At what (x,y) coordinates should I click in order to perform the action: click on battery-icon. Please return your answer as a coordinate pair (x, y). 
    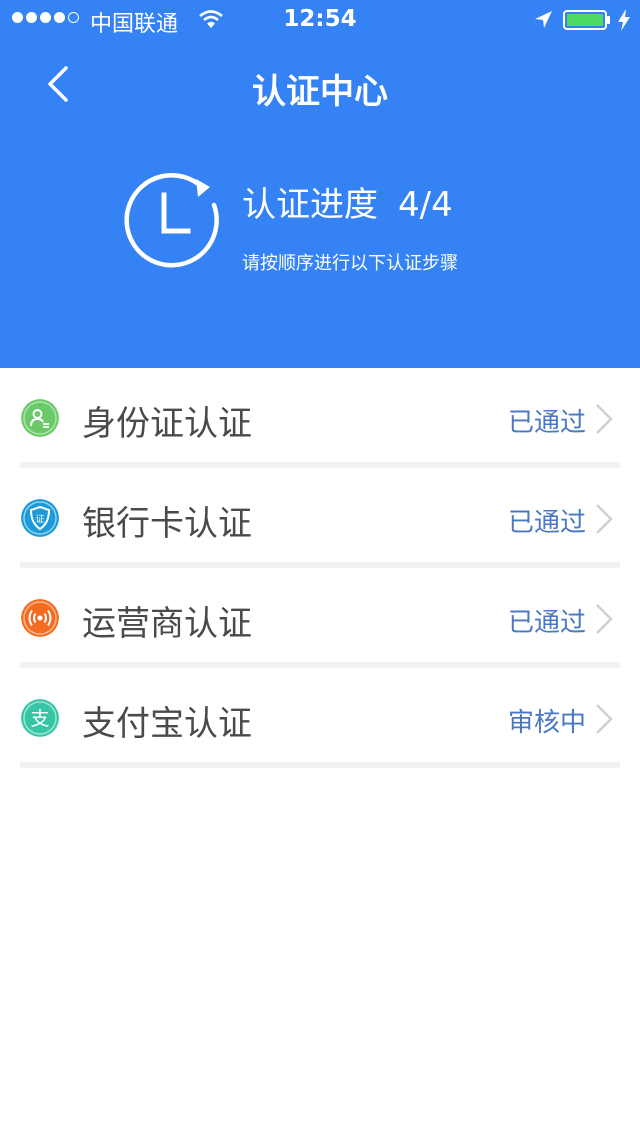
    Looking at the image, I should click on (586, 20).